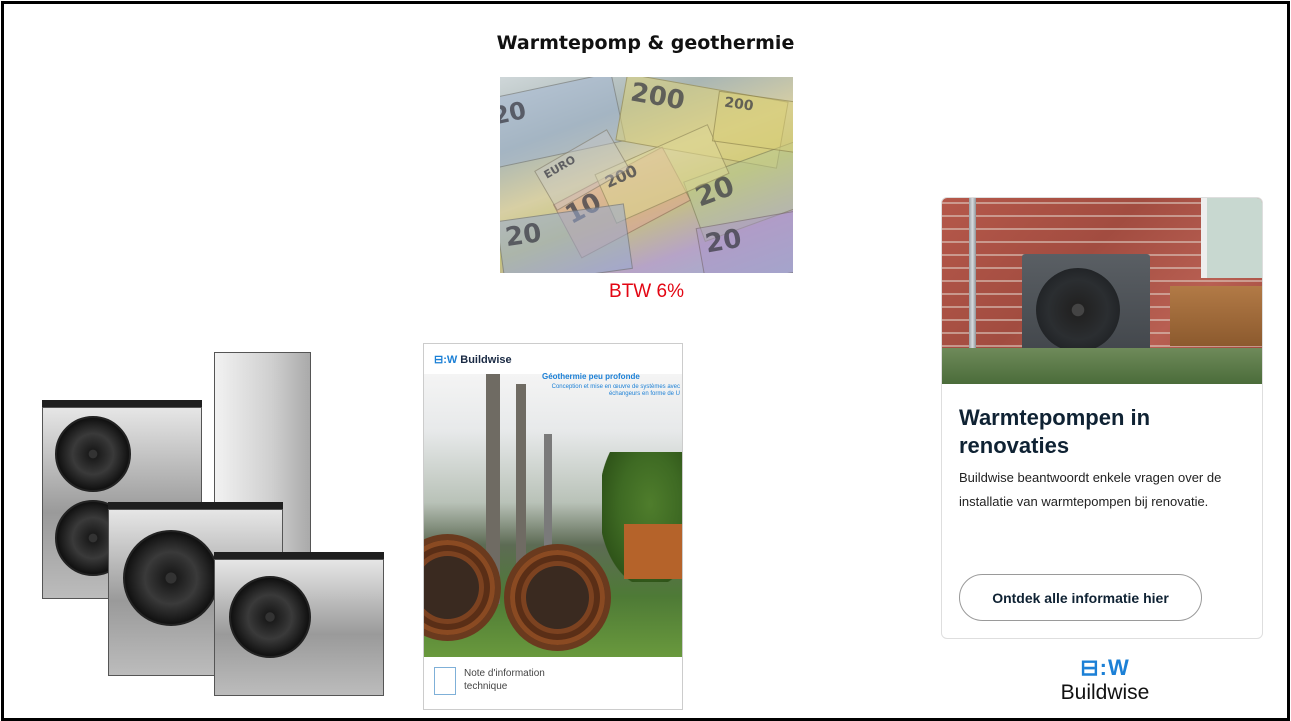 This screenshot has height=721, width=1291. Describe the element at coordinates (646, 291) in the screenshot. I see `btw-caption: BTW 6%` at that location.